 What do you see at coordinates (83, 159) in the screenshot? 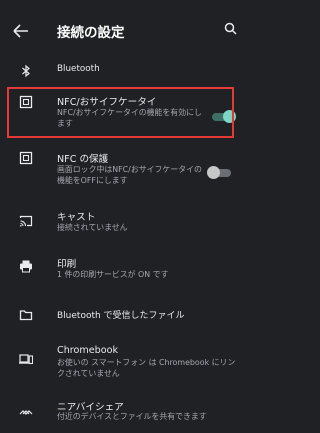
I see `setting-item-title: NFC の保護` at bounding box center [83, 159].